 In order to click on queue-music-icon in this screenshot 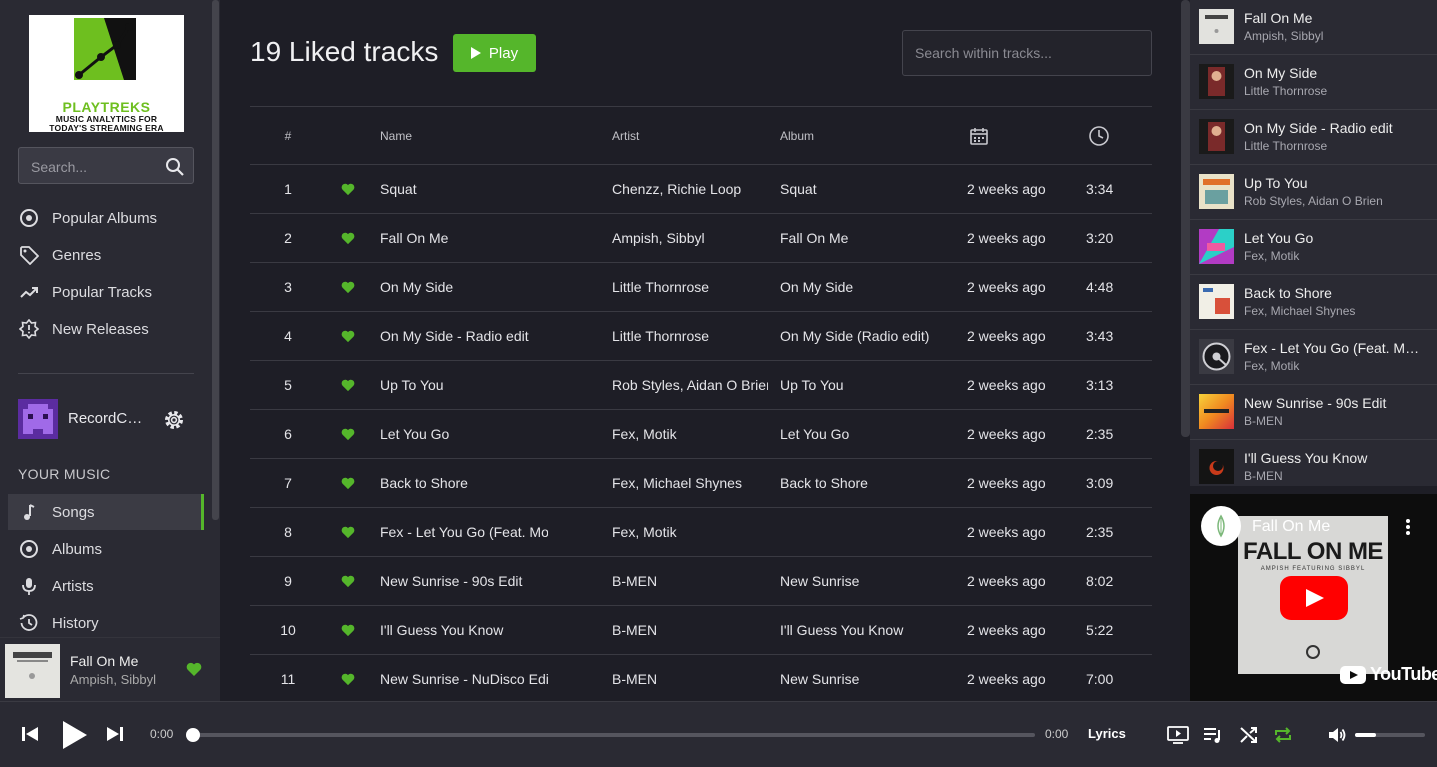, I will do `click(1213, 735)`.